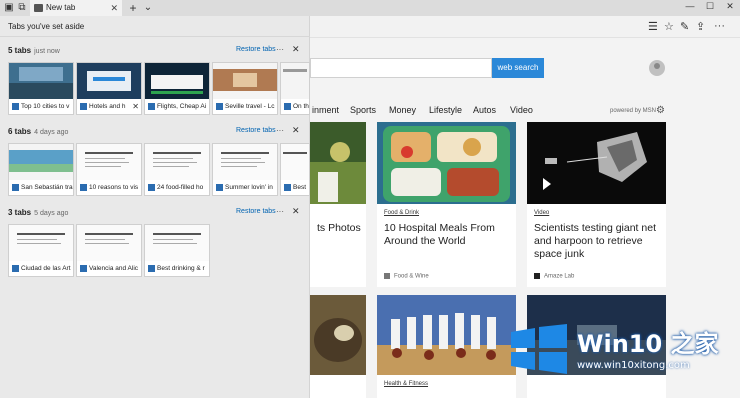 The image size is (740, 398). Describe the element at coordinates (596, 163) in the screenshot. I see `space-net-photo` at that location.